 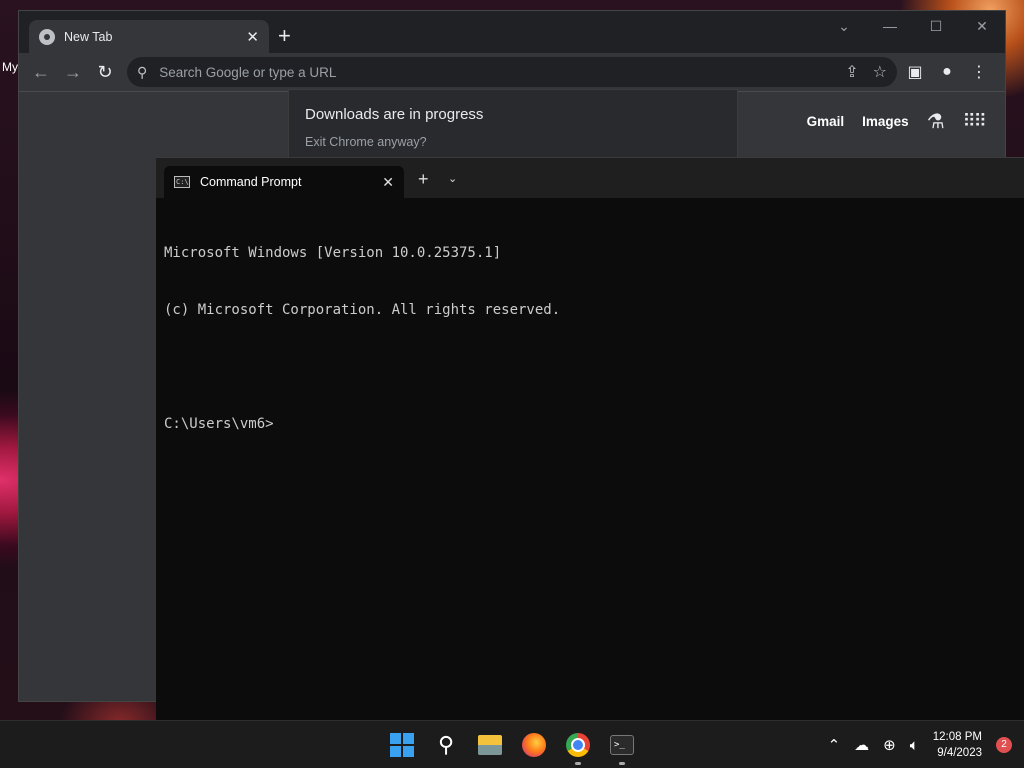 I want to click on chrome-favicon-icon, so click(x=47, y=36).